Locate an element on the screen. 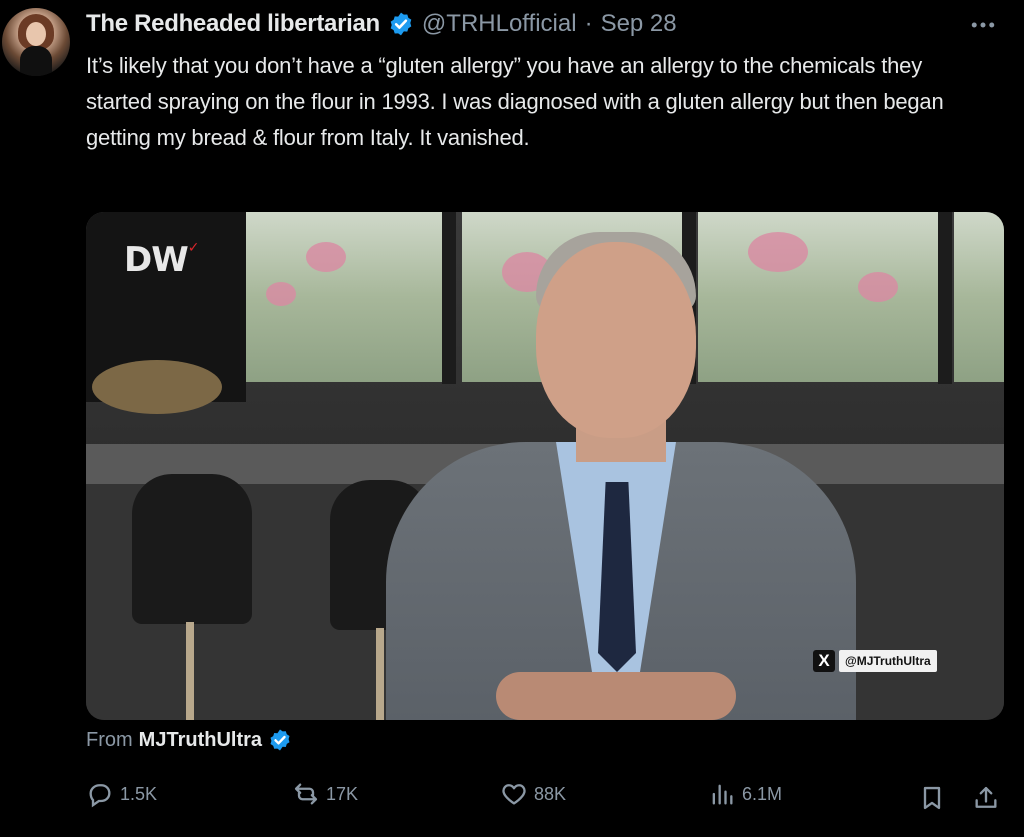 The height and width of the screenshot is (837, 1024). view-count: 6.1M is located at coordinates (762, 793).